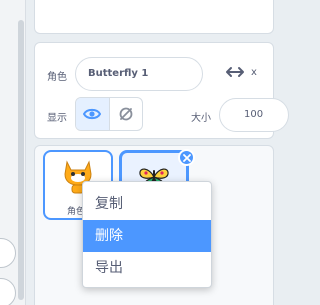 The height and width of the screenshot is (305, 320). Describe the element at coordinates (57, 118) in the screenshot. I see `show-label: 显示` at that location.